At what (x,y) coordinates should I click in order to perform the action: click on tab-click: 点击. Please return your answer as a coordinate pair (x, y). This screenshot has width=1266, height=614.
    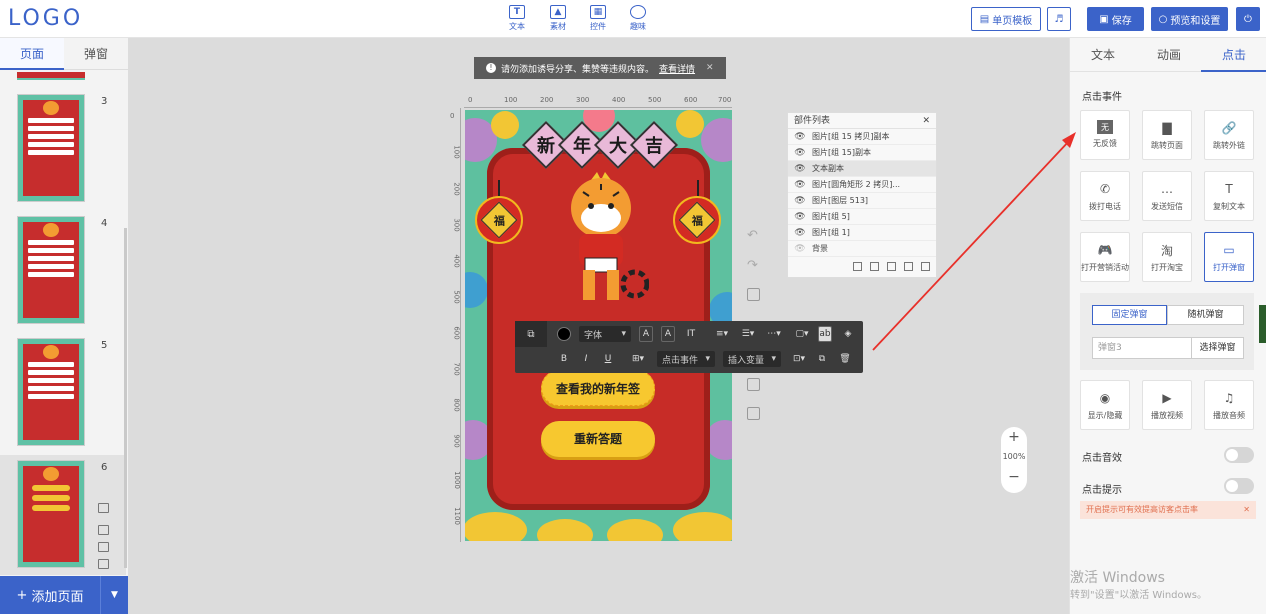
    Looking at the image, I should click on (1233, 55).